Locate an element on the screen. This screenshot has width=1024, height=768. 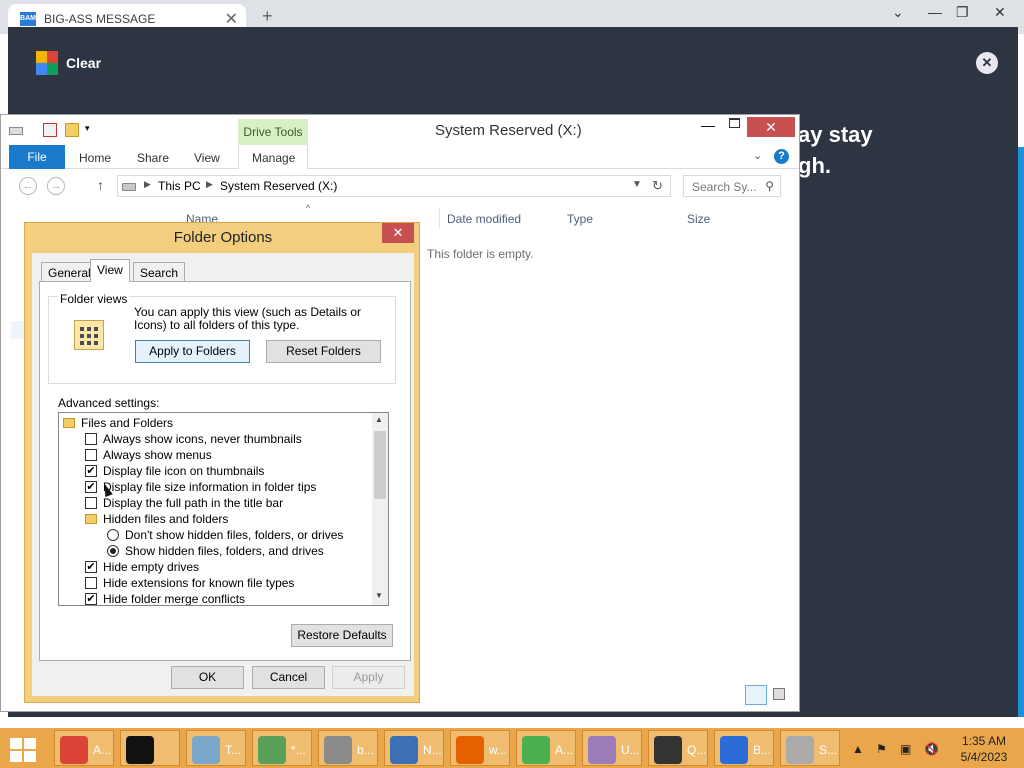
back-arrow-icon: ← is located at coordinates (28, 186).